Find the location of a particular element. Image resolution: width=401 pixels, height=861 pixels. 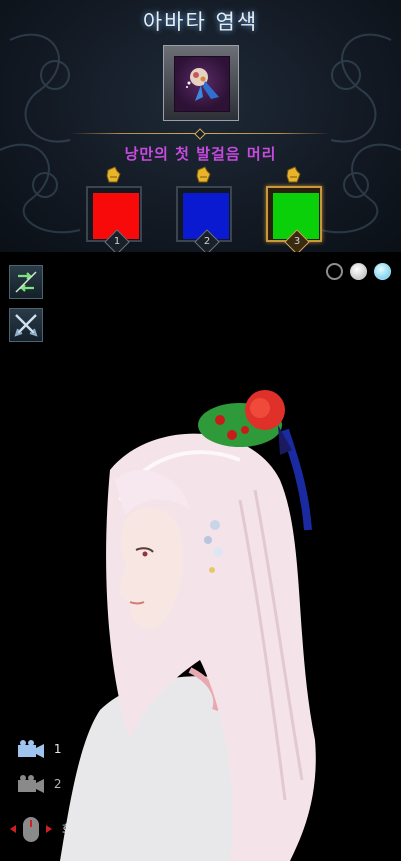

rotate-label: 회전 is located at coordinates (72, 829).